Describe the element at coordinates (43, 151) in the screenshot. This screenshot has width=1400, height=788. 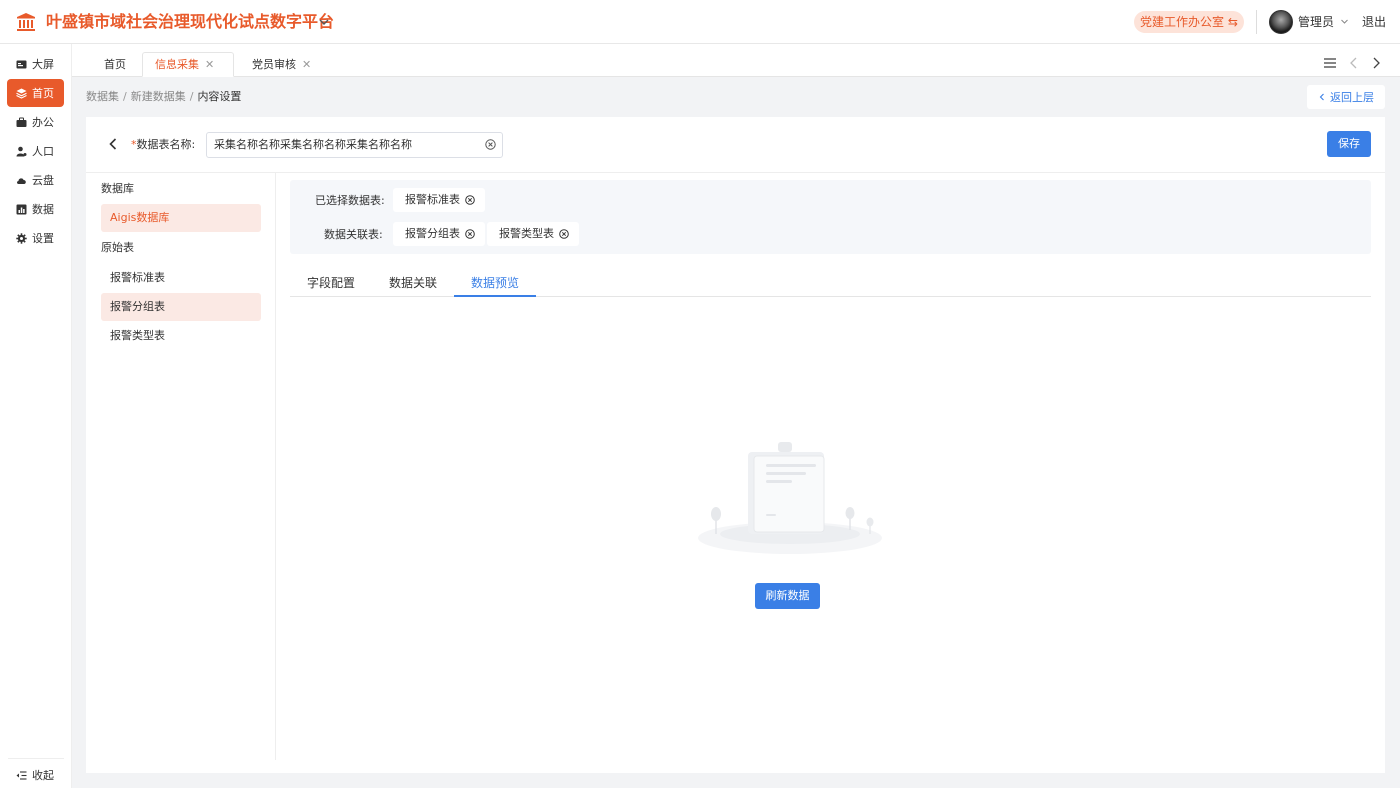
I see `sidebar-item-label: 人口` at that location.